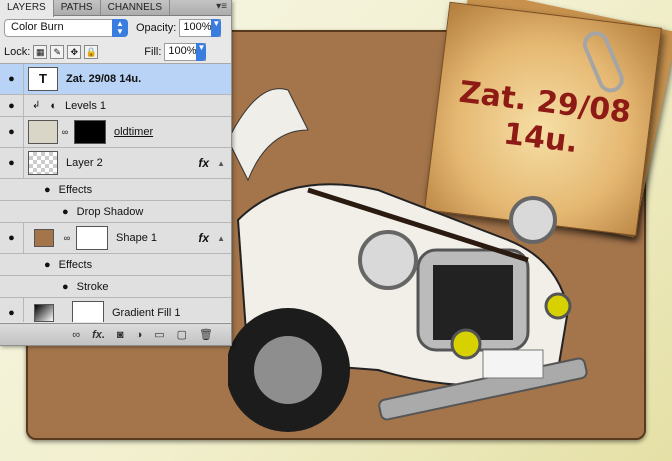 The height and width of the screenshot is (461, 672). I want to click on effect-row-drop-shadow: ● Drop Shadow, so click(115, 212).